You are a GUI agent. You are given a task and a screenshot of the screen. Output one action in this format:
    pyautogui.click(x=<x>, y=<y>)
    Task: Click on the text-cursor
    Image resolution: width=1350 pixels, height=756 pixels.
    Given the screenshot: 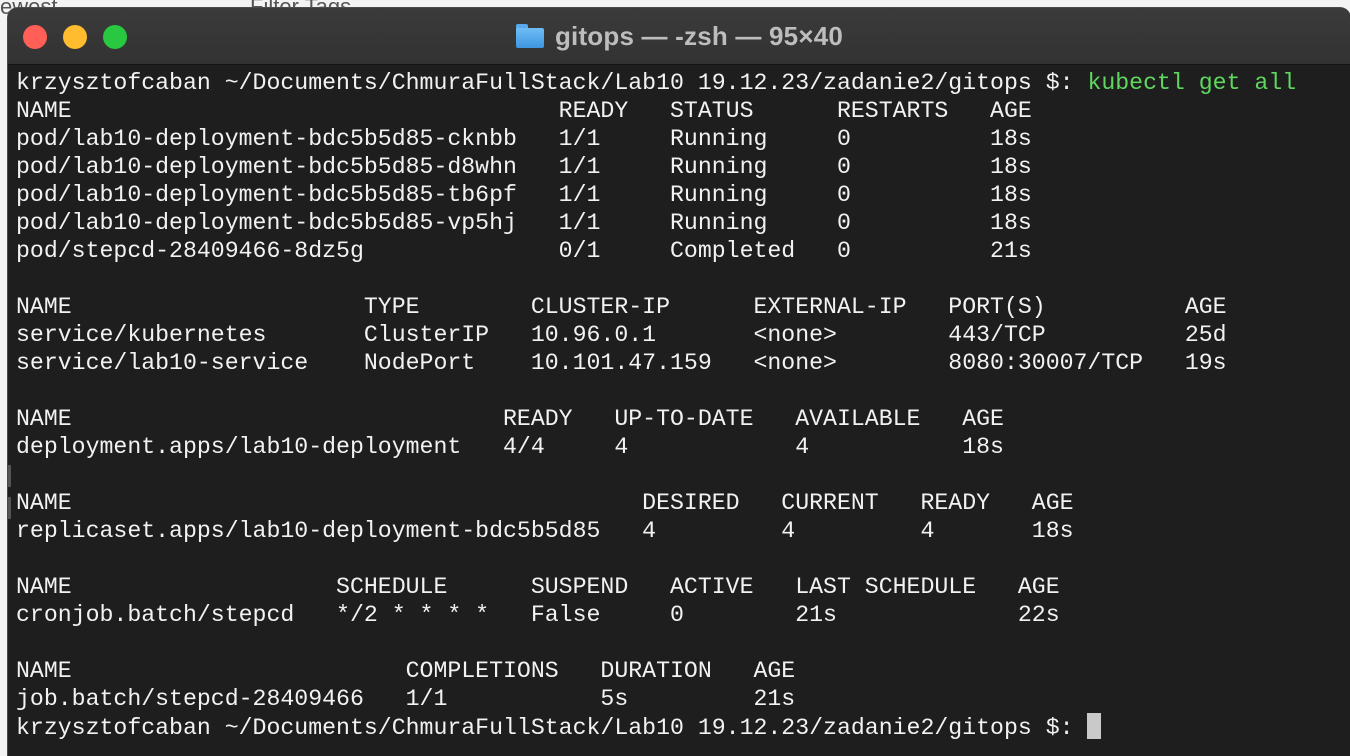 What is the action you would take?
    pyautogui.click(x=1094, y=726)
    